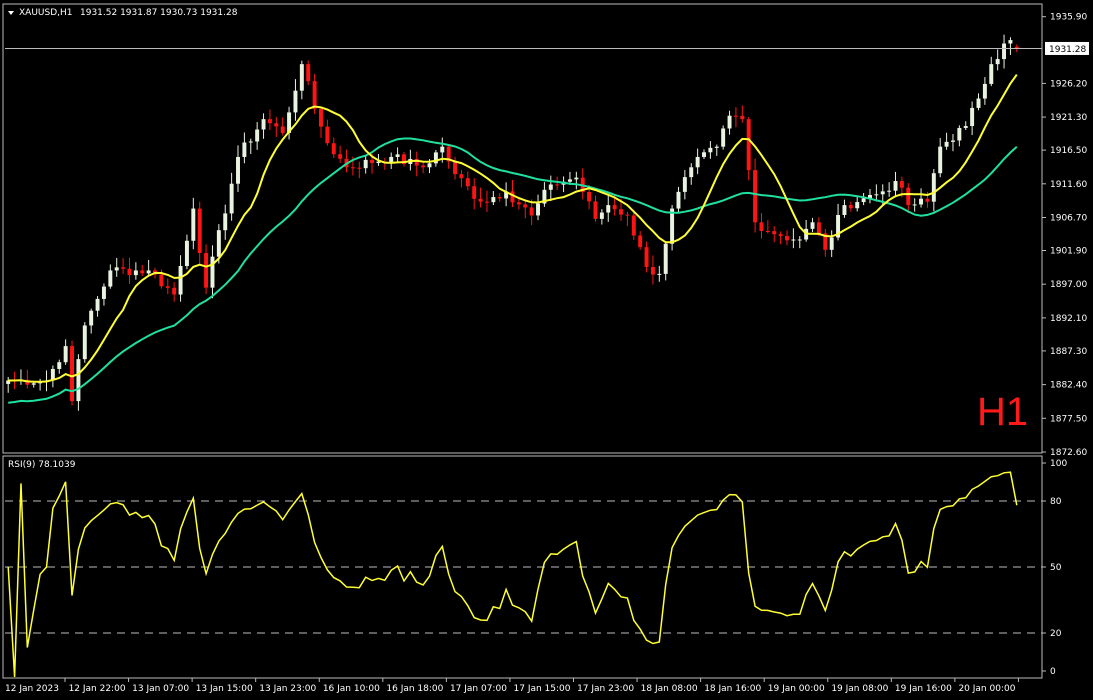  I want to click on time-axis-label: 16 Jan 18:00, so click(414, 689).